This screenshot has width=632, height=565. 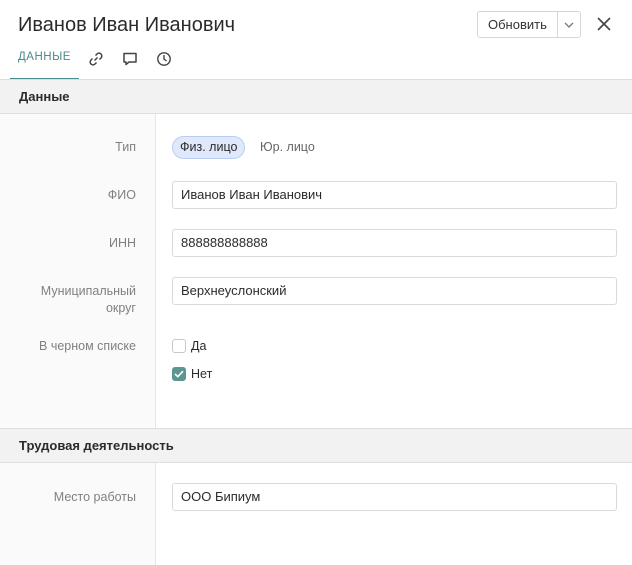 I want to click on refresh-dropdown-button, so click(x=569, y=24).